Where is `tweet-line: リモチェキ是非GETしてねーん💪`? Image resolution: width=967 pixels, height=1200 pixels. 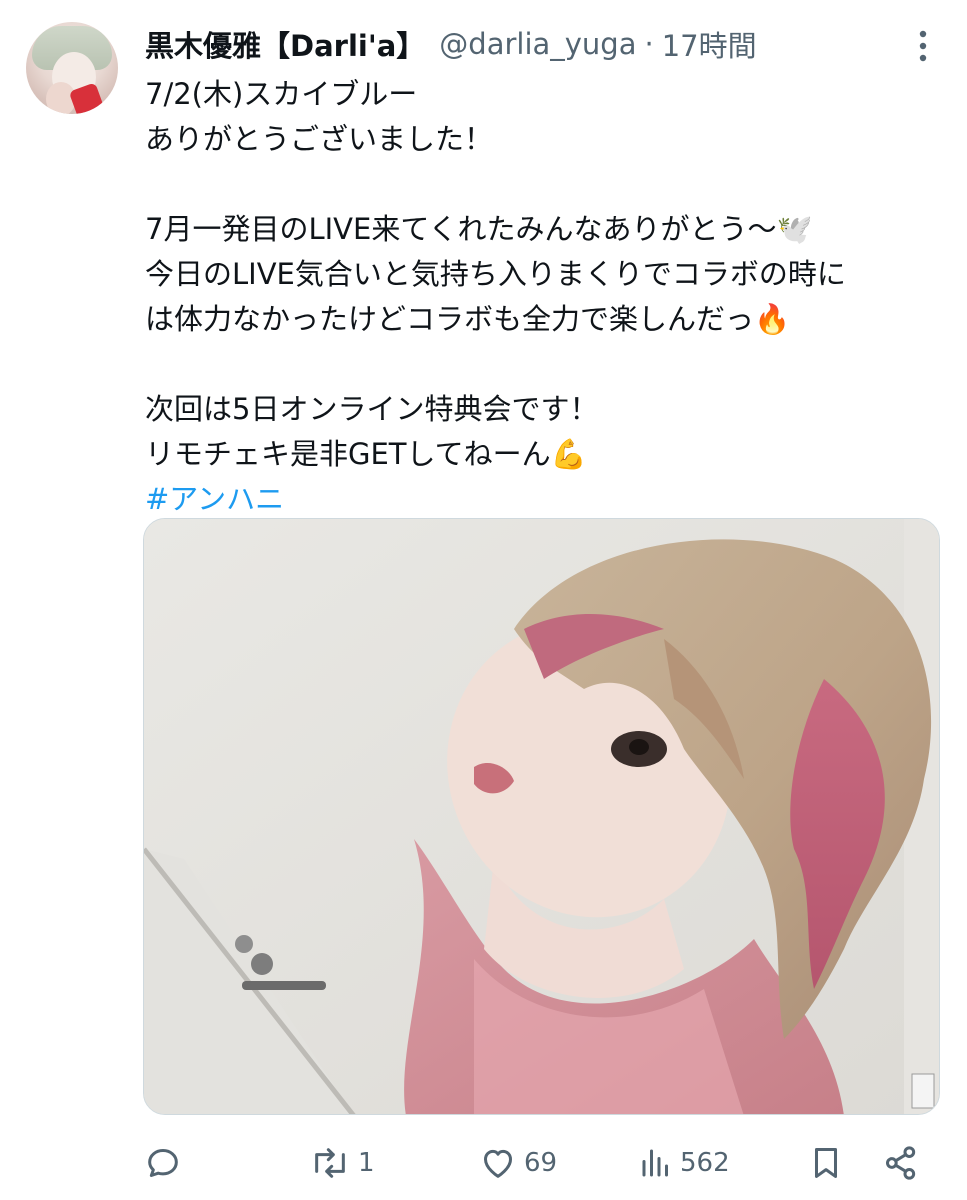 tweet-line: リモチェキ是非GETしてねーん💪 is located at coordinates (366, 454).